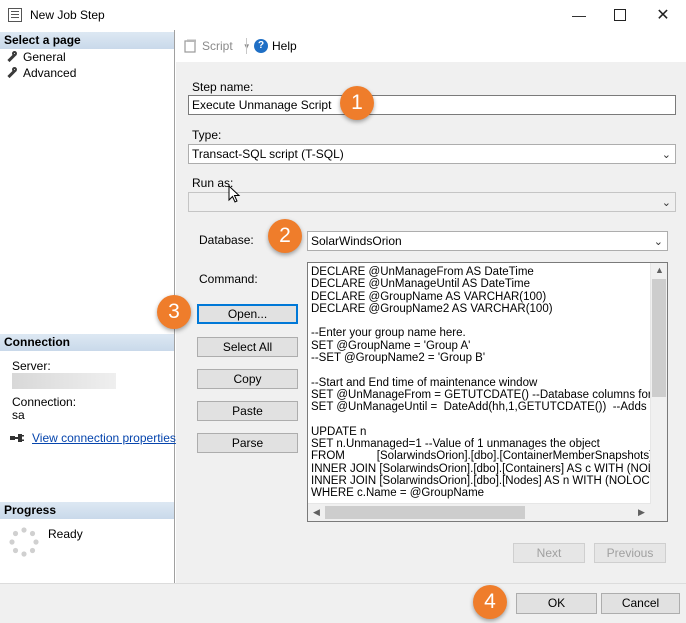 The width and height of the screenshot is (686, 623). Describe the element at coordinates (659, 338) in the screenshot. I see `vertical-scroll-thumb` at that location.